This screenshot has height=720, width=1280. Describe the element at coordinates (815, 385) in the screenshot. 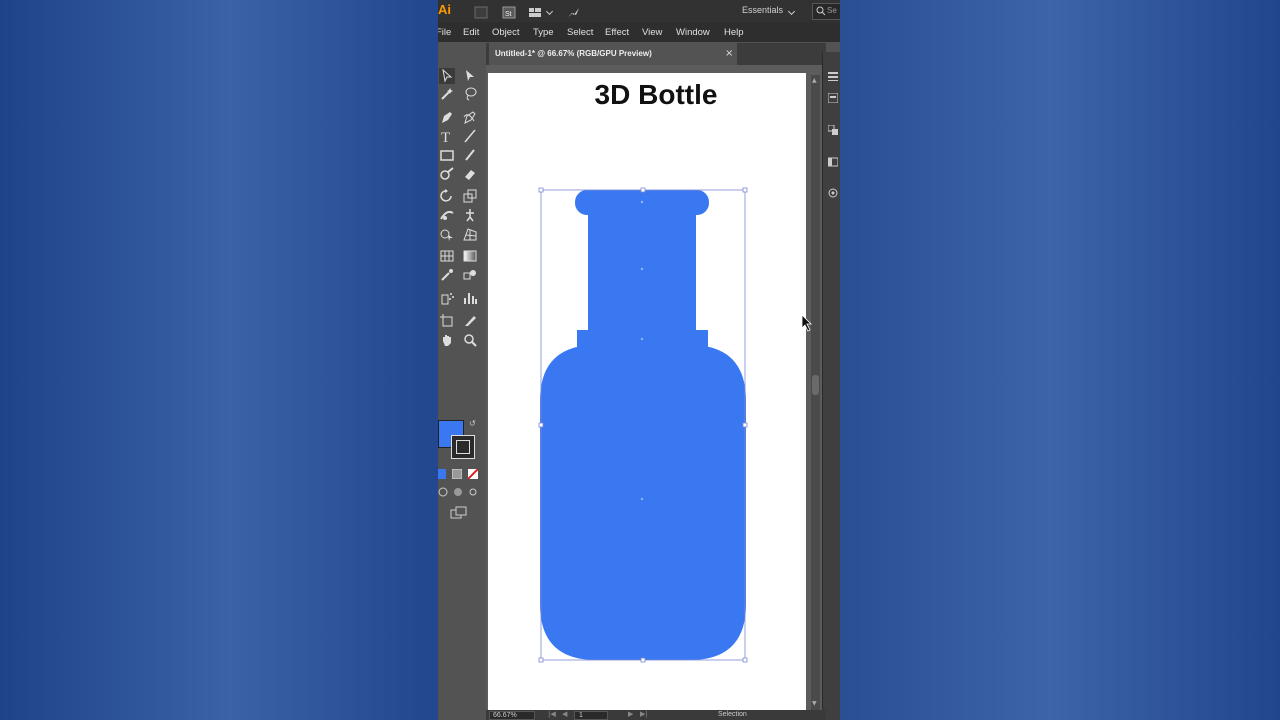

I see `scrollbar-thumb` at that location.